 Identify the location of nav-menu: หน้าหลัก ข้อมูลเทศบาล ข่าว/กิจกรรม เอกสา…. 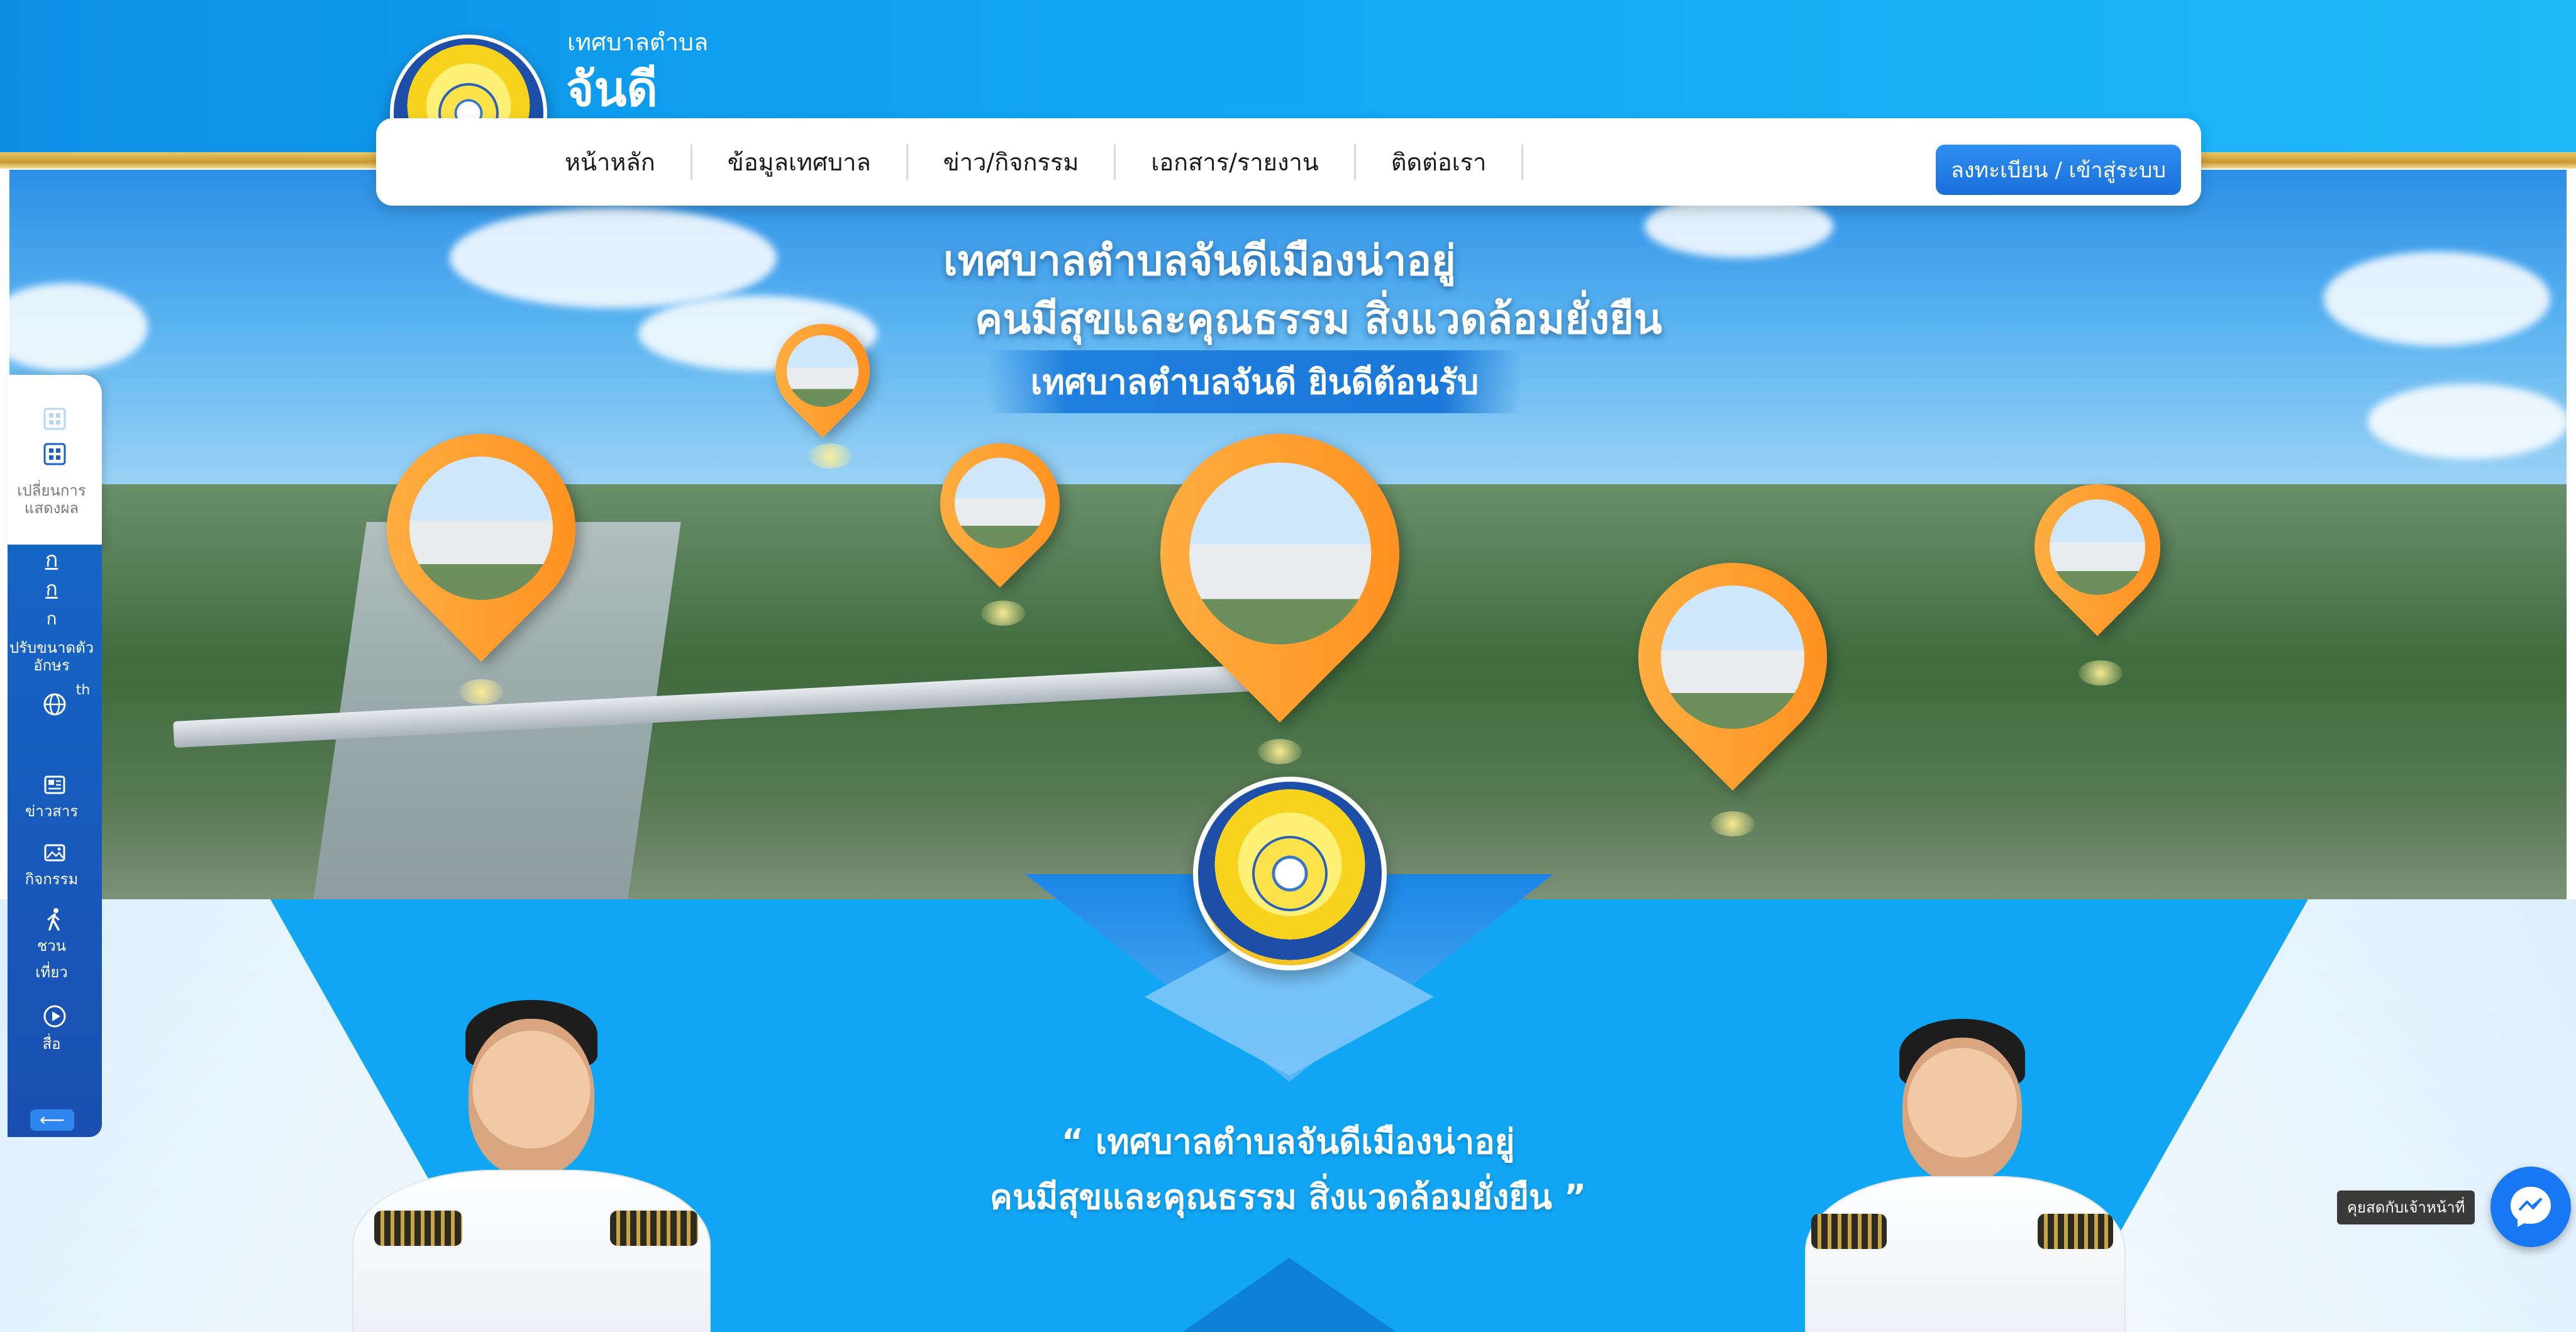
(1044, 162).